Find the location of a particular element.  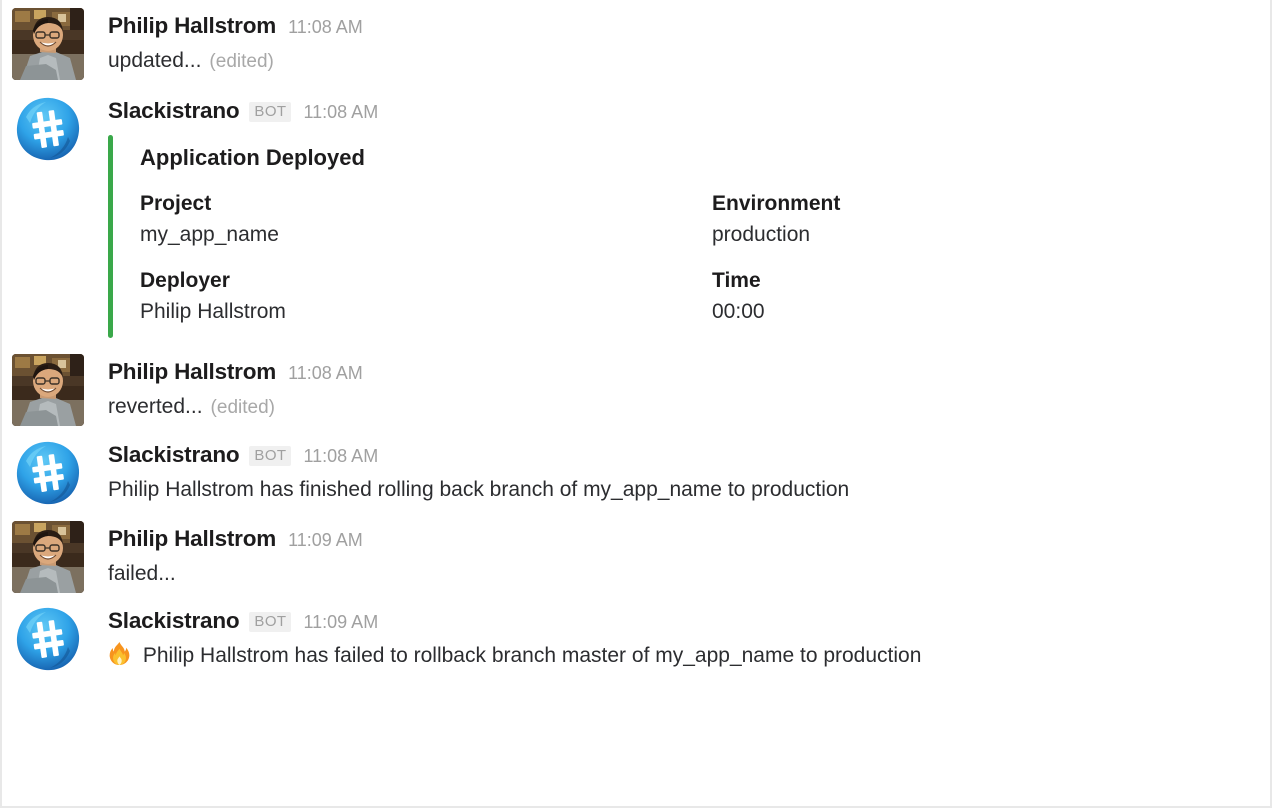

attachment-field-row: Deployer Philip Hallstrom Time 00:00 is located at coordinates (705, 297).